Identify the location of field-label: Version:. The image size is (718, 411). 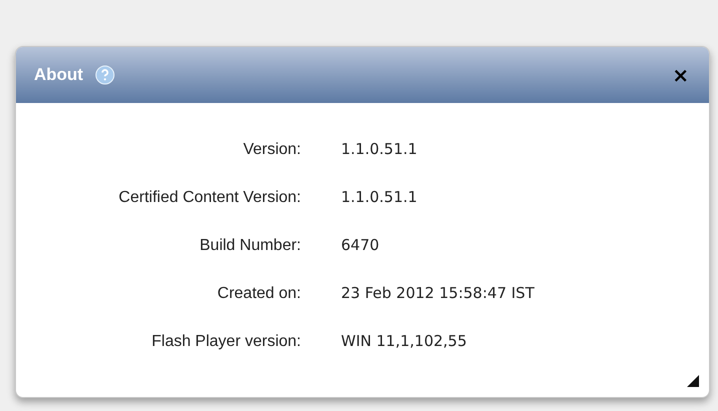
(271, 150).